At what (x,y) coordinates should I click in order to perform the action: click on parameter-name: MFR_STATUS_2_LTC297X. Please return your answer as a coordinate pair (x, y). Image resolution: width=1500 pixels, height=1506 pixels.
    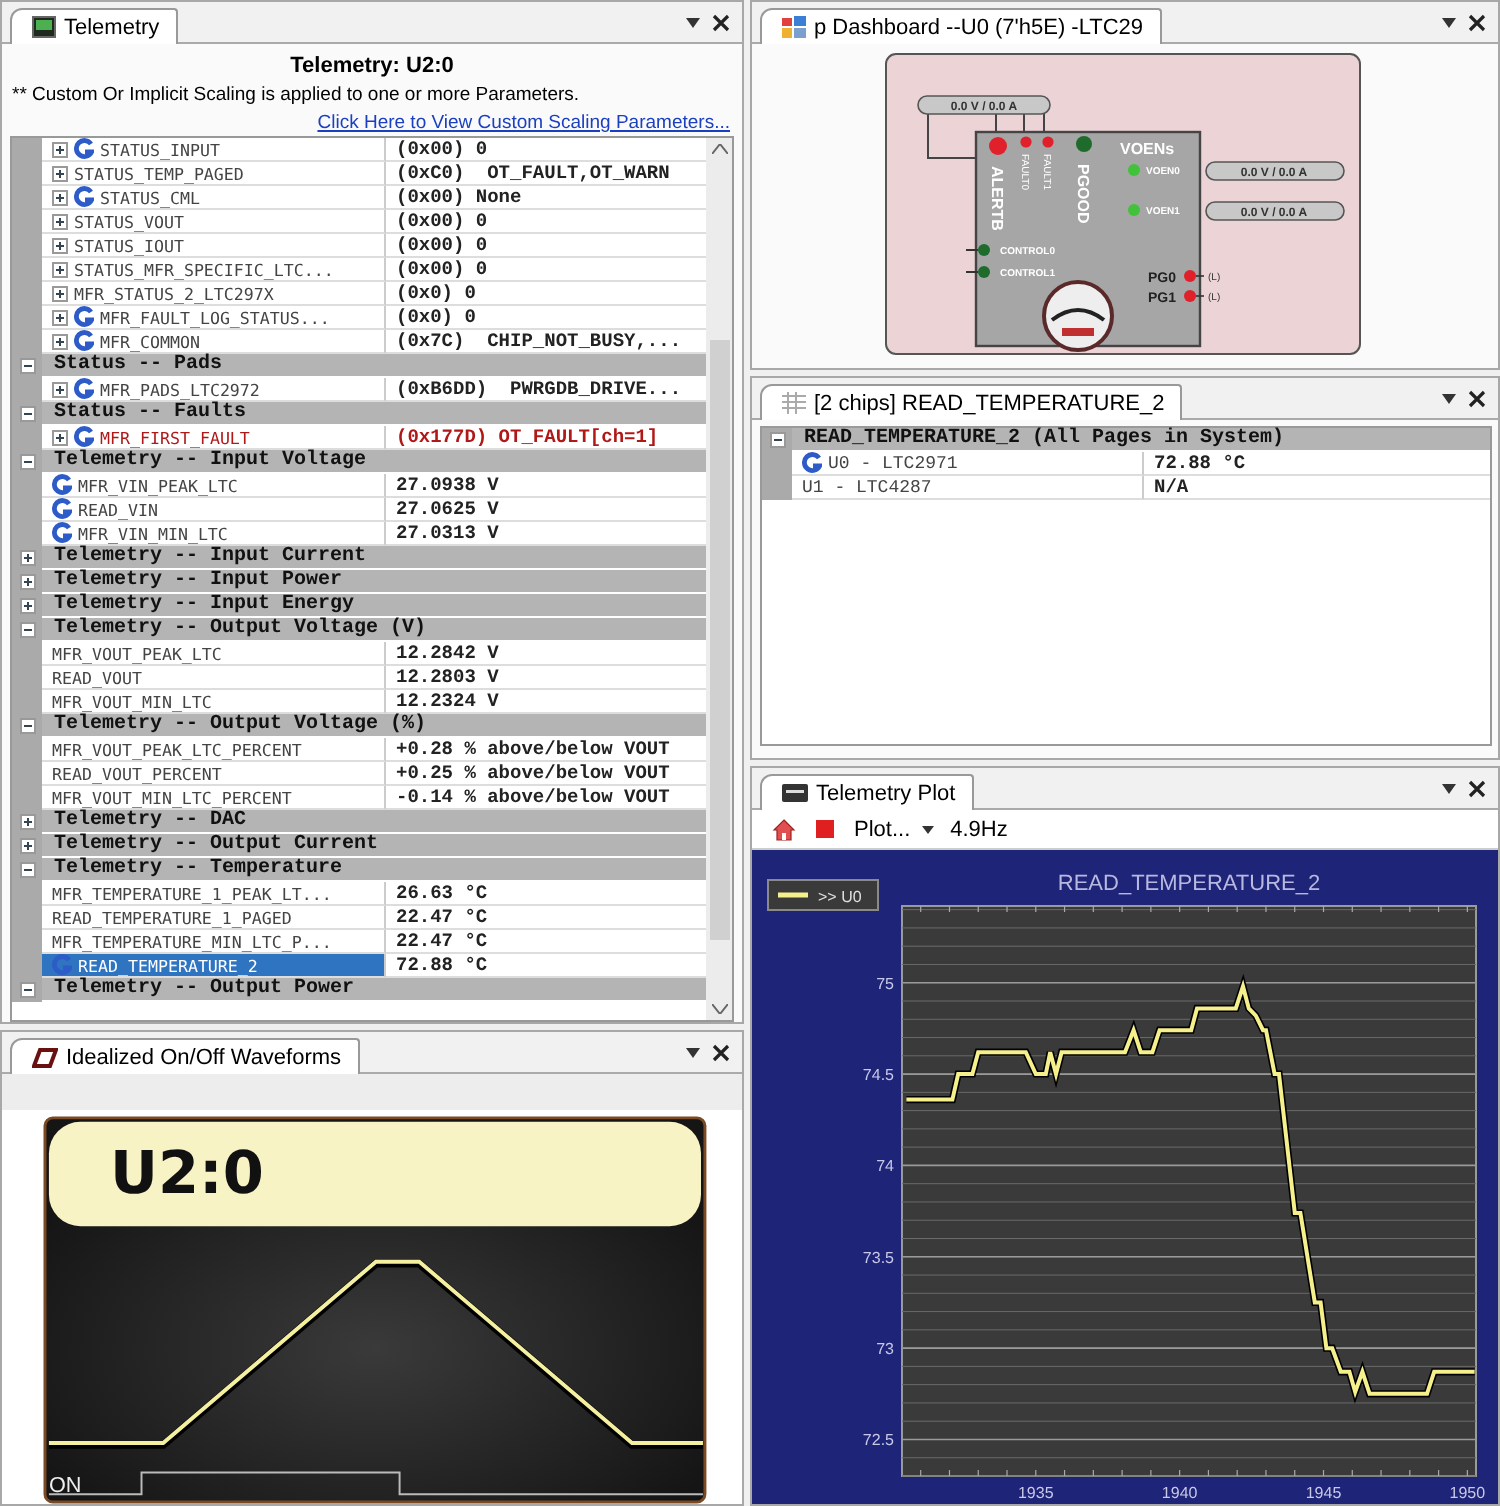
    Looking at the image, I should click on (214, 294).